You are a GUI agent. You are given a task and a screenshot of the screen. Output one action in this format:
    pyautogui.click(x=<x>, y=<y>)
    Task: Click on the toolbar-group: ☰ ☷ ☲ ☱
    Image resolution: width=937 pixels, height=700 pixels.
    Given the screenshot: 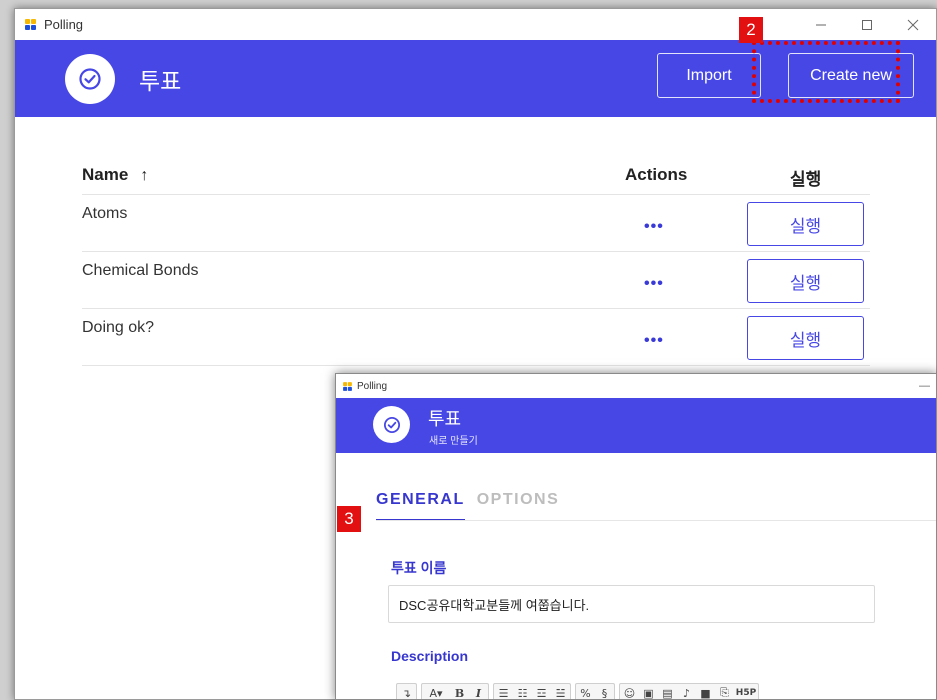 What is the action you would take?
    pyautogui.click(x=532, y=691)
    